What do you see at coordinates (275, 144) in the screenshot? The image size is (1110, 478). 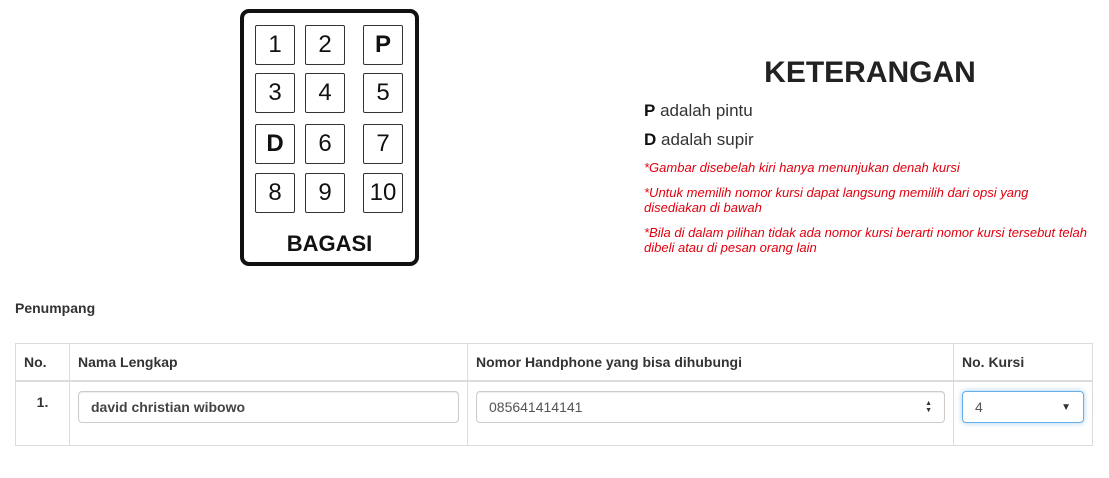 I see `seat-driver: D` at bounding box center [275, 144].